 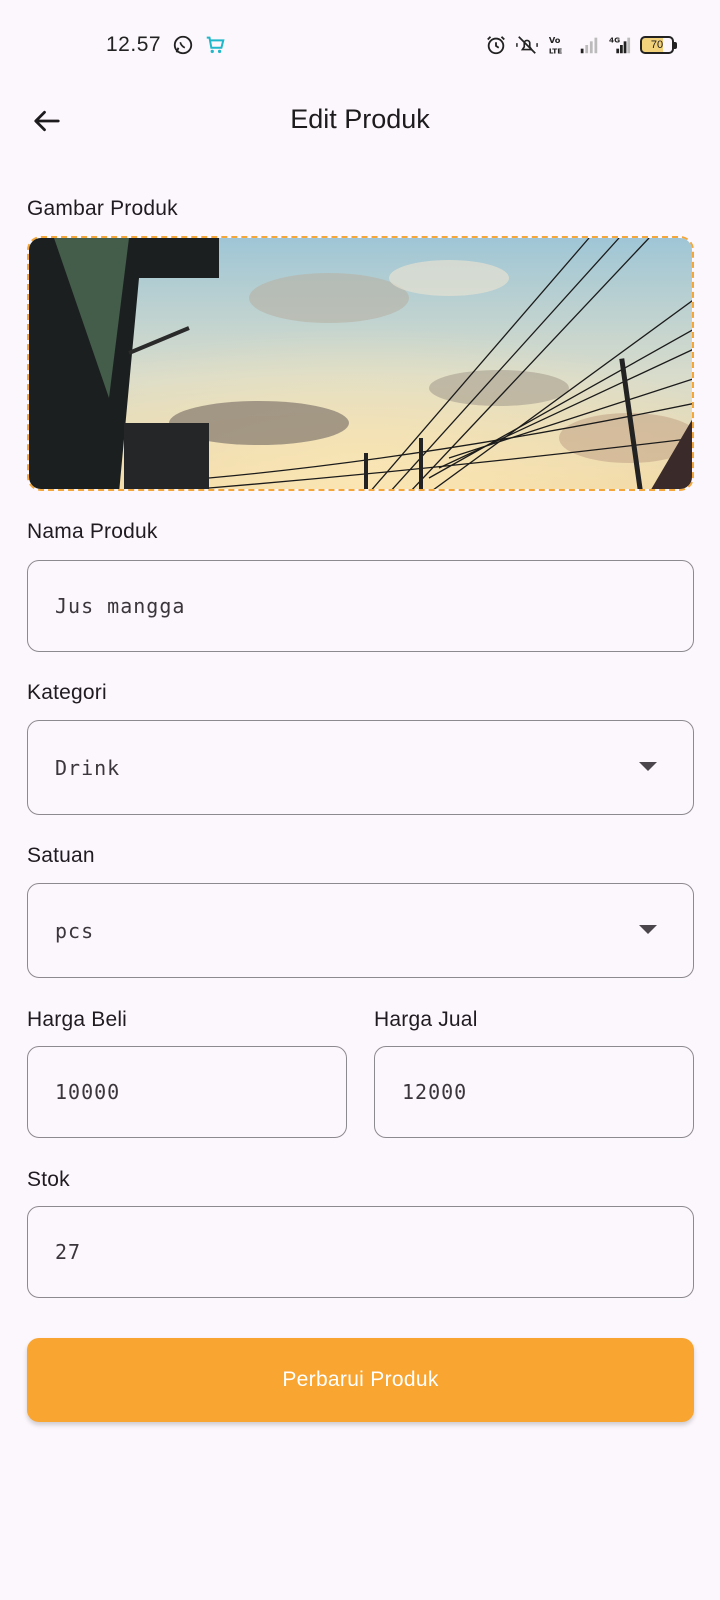 I want to click on sell-price-label: Harga Jual, so click(x=426, y=1019).